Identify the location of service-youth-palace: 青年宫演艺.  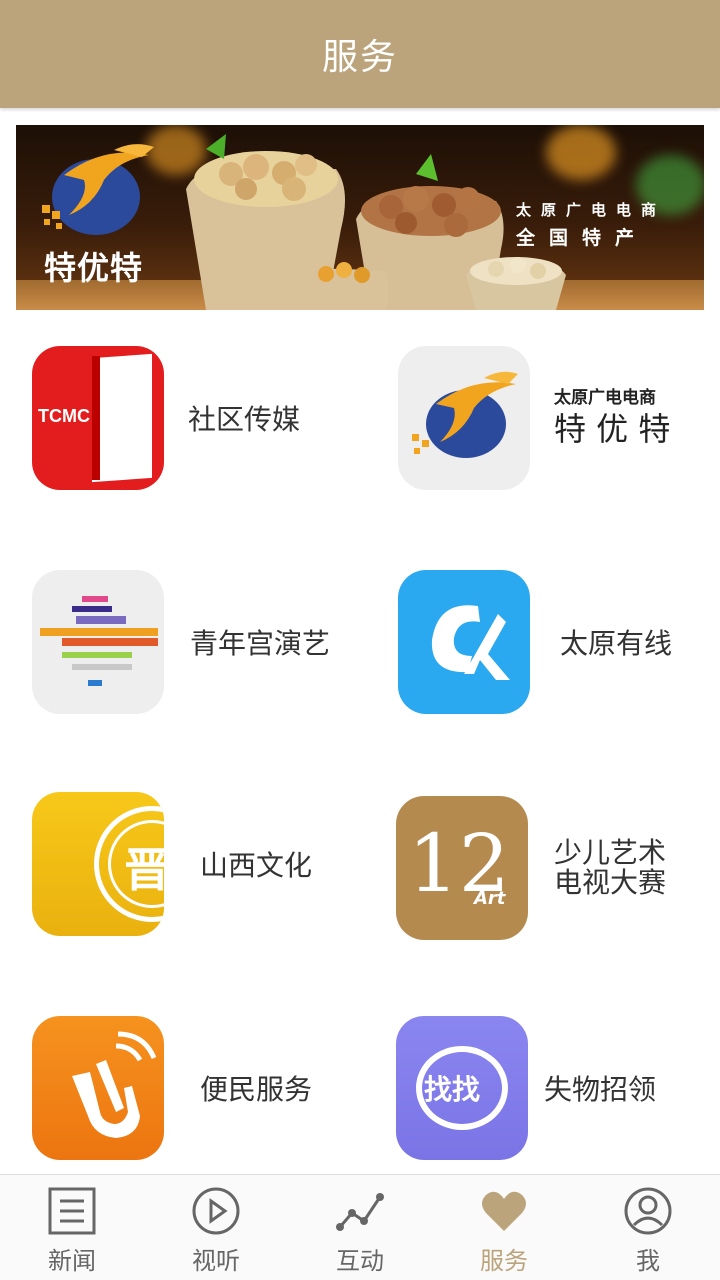
(181, 642).